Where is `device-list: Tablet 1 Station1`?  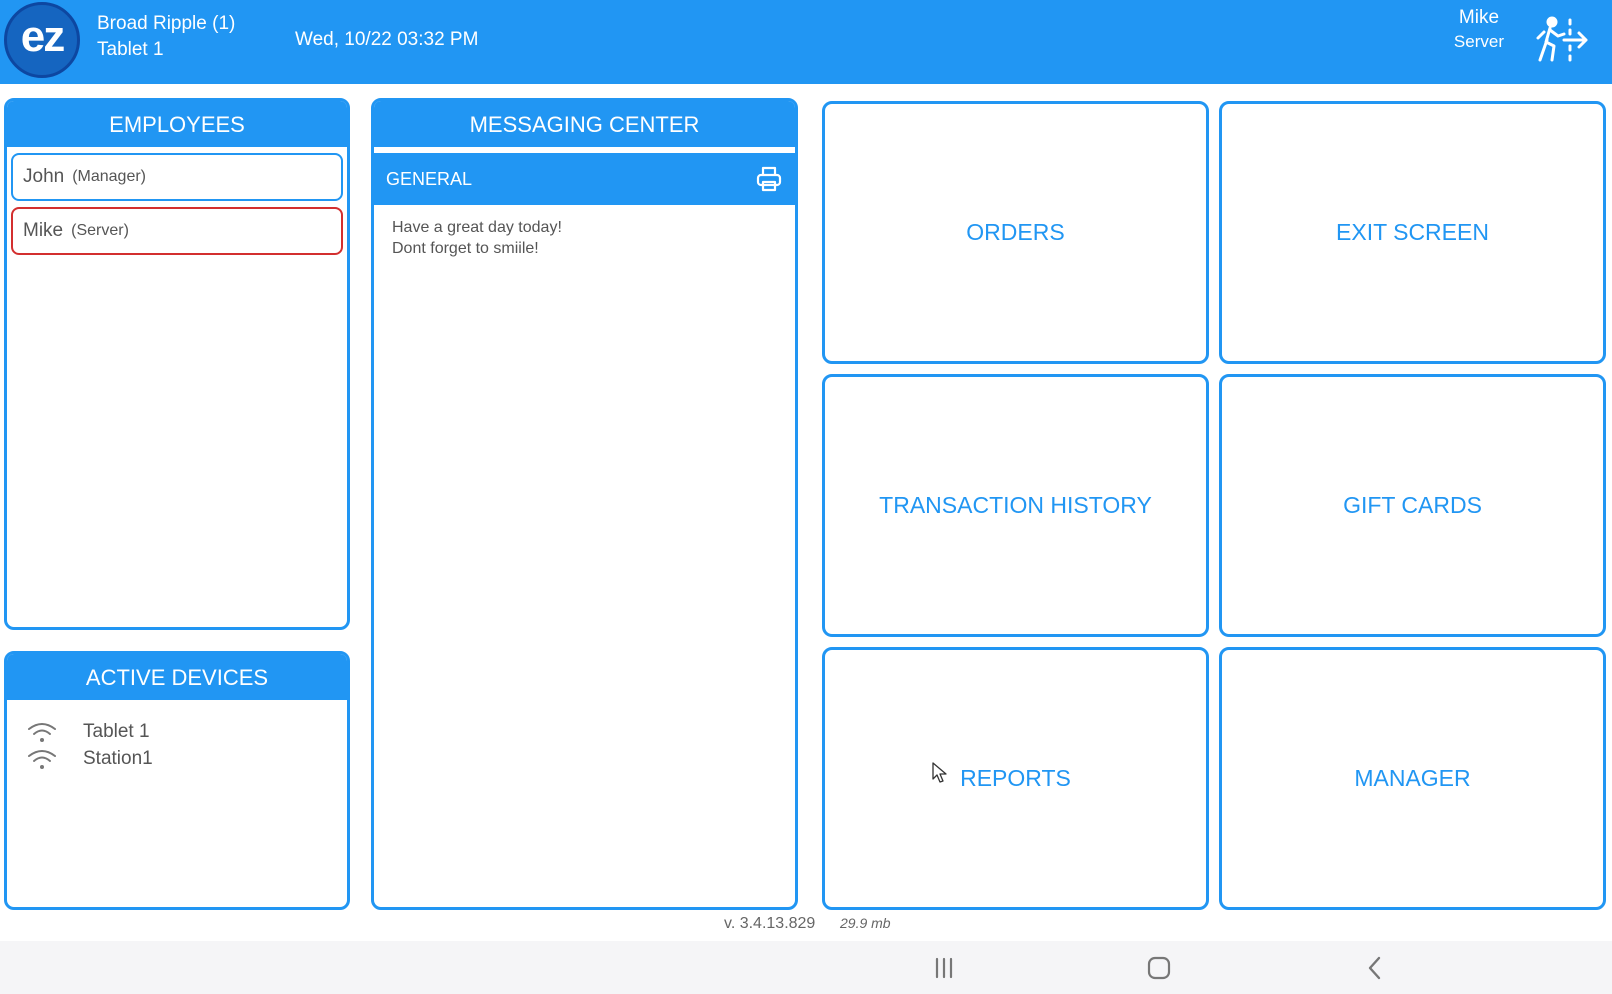
device-list: Tablet 1 Station1 is located at coordinates (177, 736).